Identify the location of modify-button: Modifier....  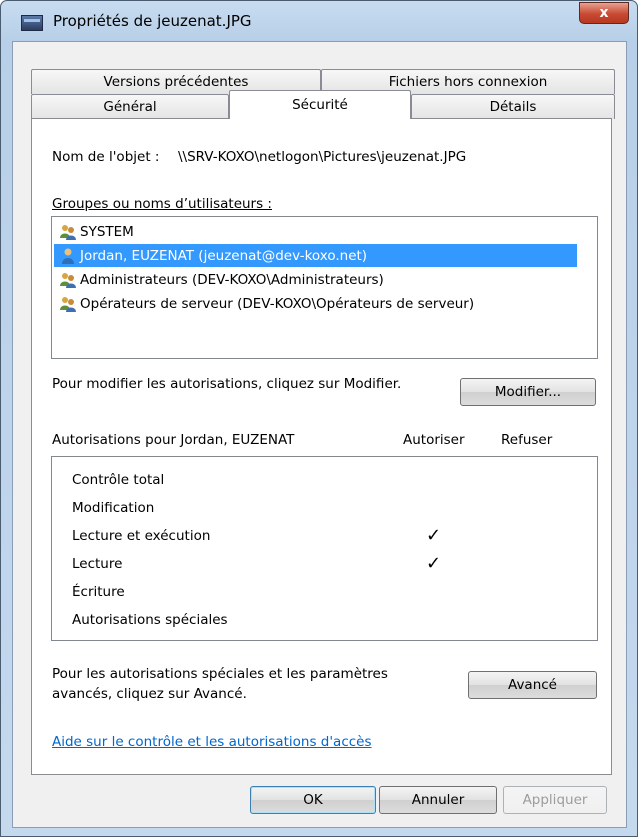
(528, 392).